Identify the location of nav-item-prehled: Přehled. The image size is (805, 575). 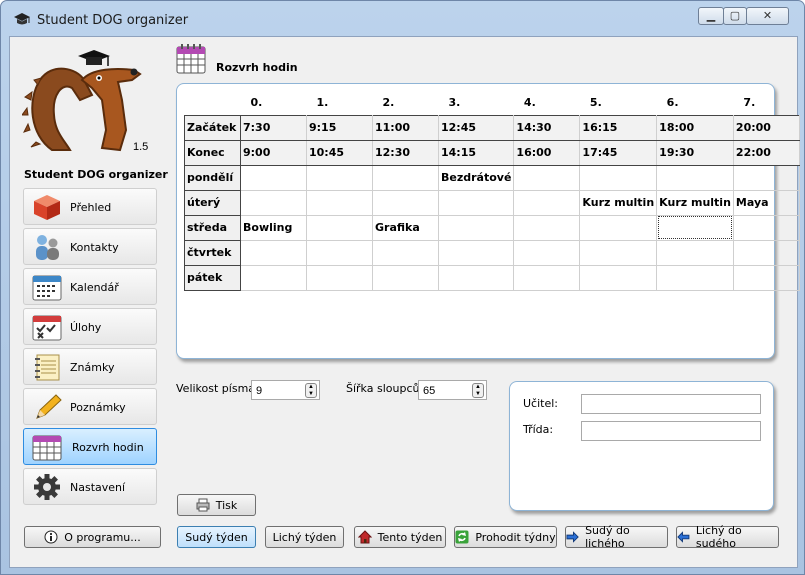
(90, 206).